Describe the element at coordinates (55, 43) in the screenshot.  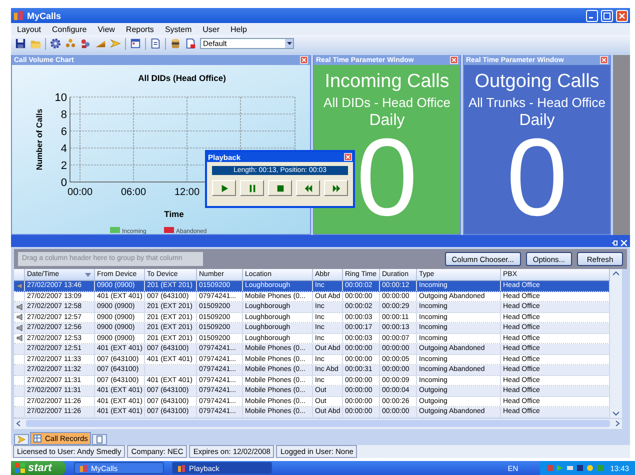
I see `gear-icon` at that location.